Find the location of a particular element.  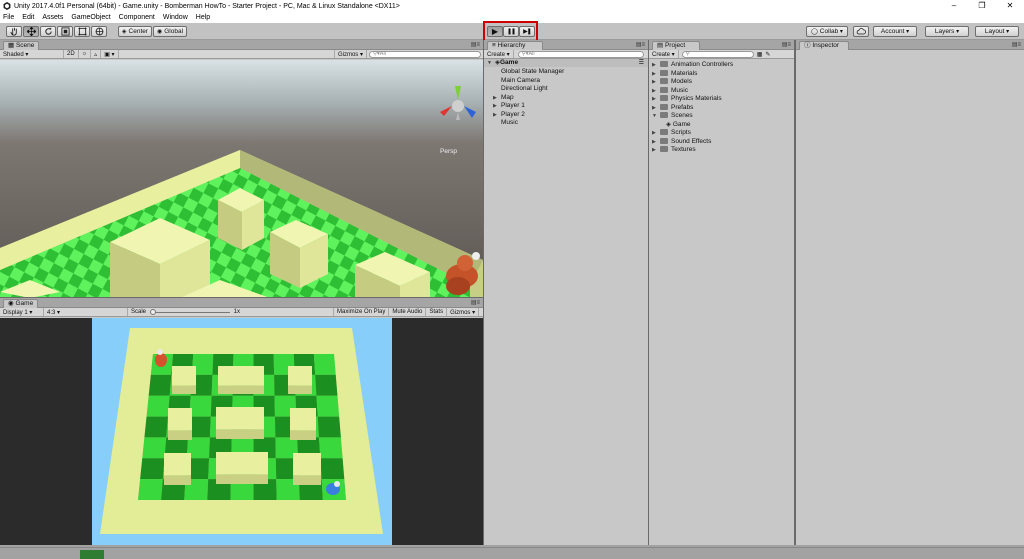

persp-label: Persp is located at coordinates (448, 151).